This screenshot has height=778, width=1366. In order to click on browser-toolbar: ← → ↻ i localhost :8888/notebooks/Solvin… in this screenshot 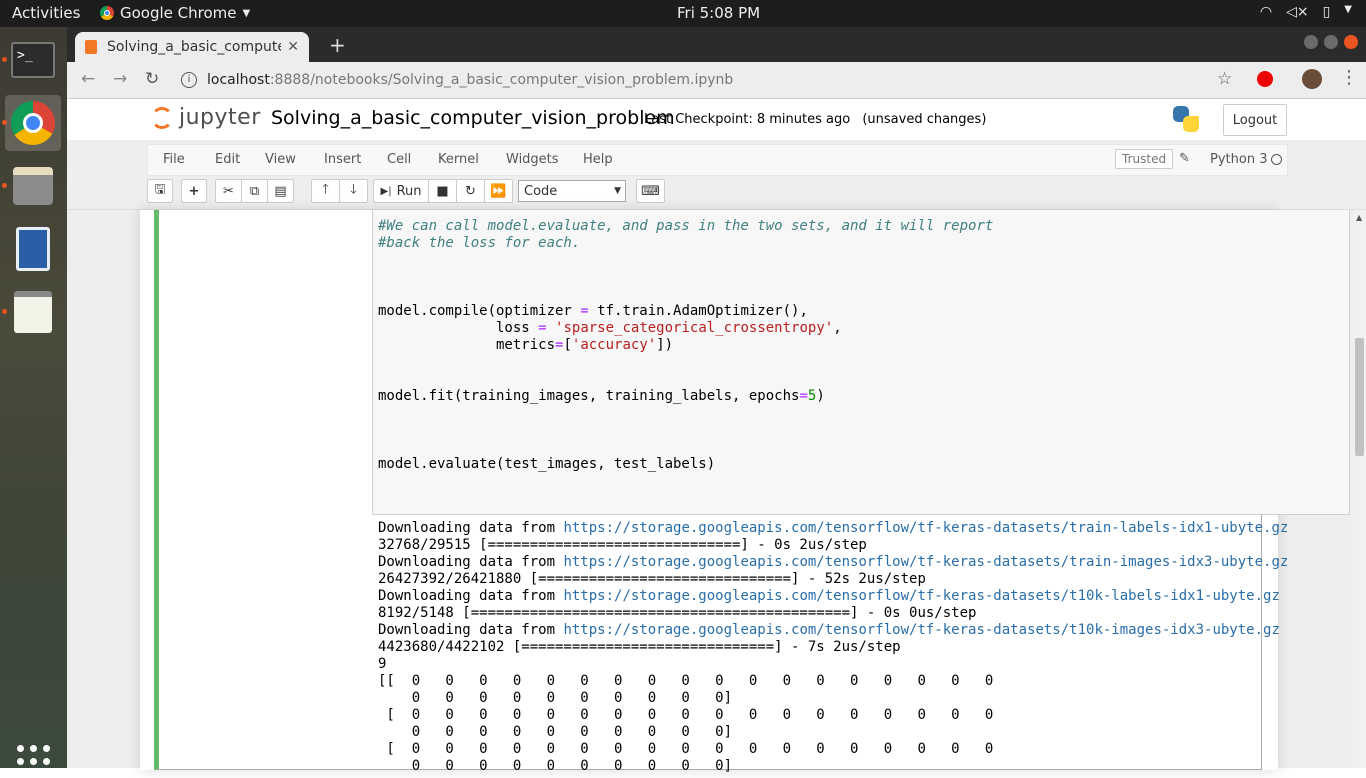, I will do `click(716, 80)`.